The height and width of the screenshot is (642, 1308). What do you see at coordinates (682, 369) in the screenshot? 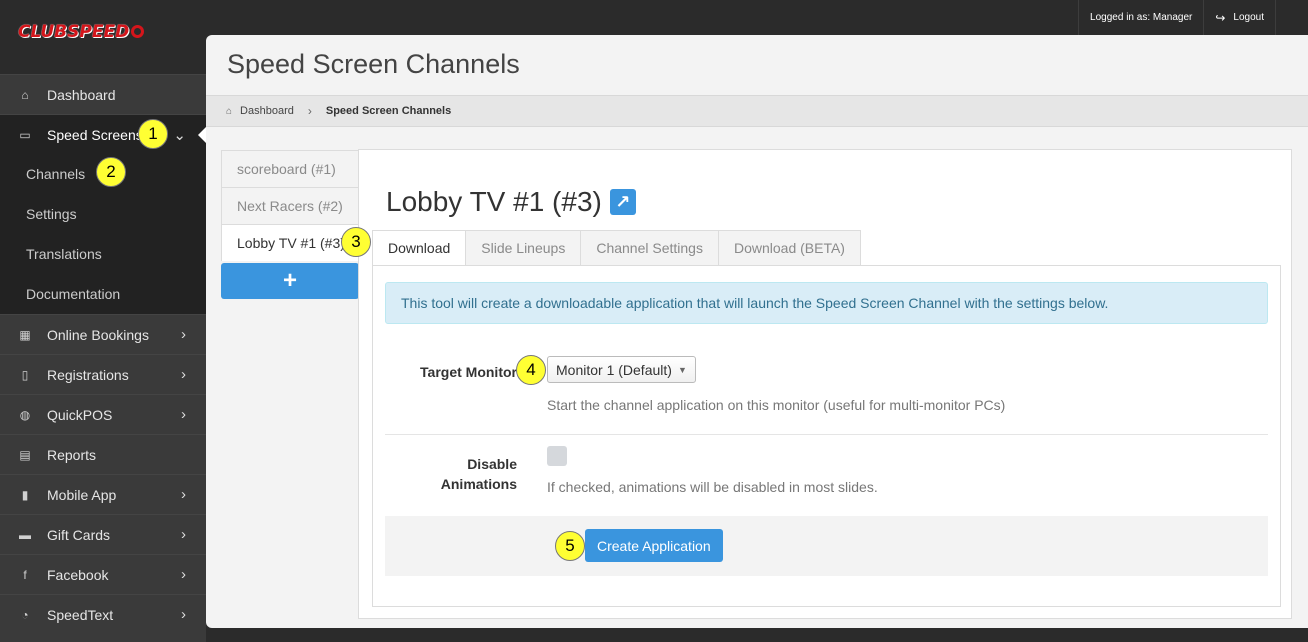
I see `caret-down-icon: ▼` at bounding box center [682, 369].